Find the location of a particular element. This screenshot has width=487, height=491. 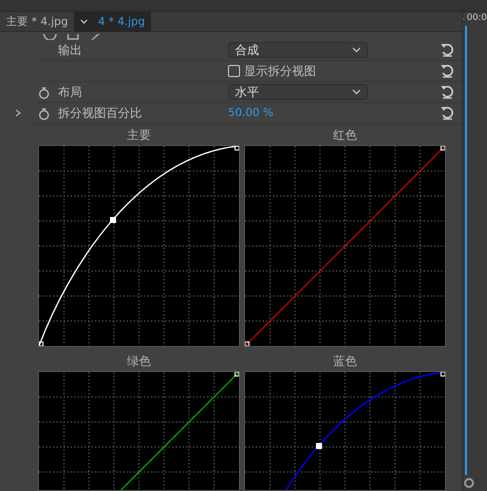

dropdown: 合成 is located at coordinates (298, 50).